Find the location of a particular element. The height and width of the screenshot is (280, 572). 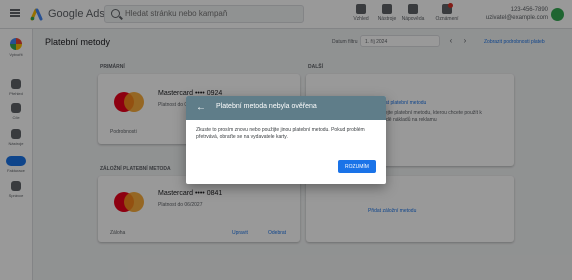

understand-button: ROZUMÍM is located at coordinates (357, 166).